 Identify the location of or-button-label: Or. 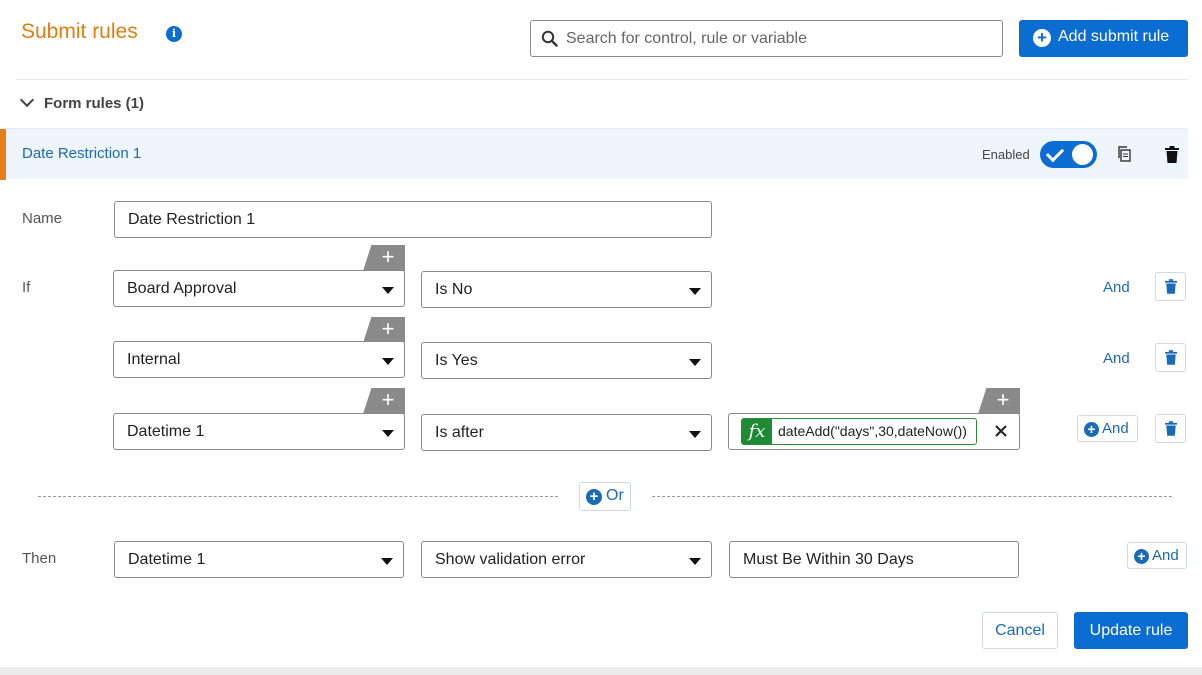
(615, 495).